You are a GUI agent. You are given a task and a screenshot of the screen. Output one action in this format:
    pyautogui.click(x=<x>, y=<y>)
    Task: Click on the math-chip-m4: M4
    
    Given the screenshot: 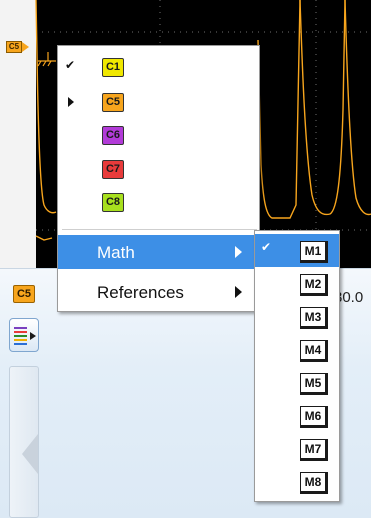 What is the action you would take?
    pyautogui.click(x=314, y=351)
    